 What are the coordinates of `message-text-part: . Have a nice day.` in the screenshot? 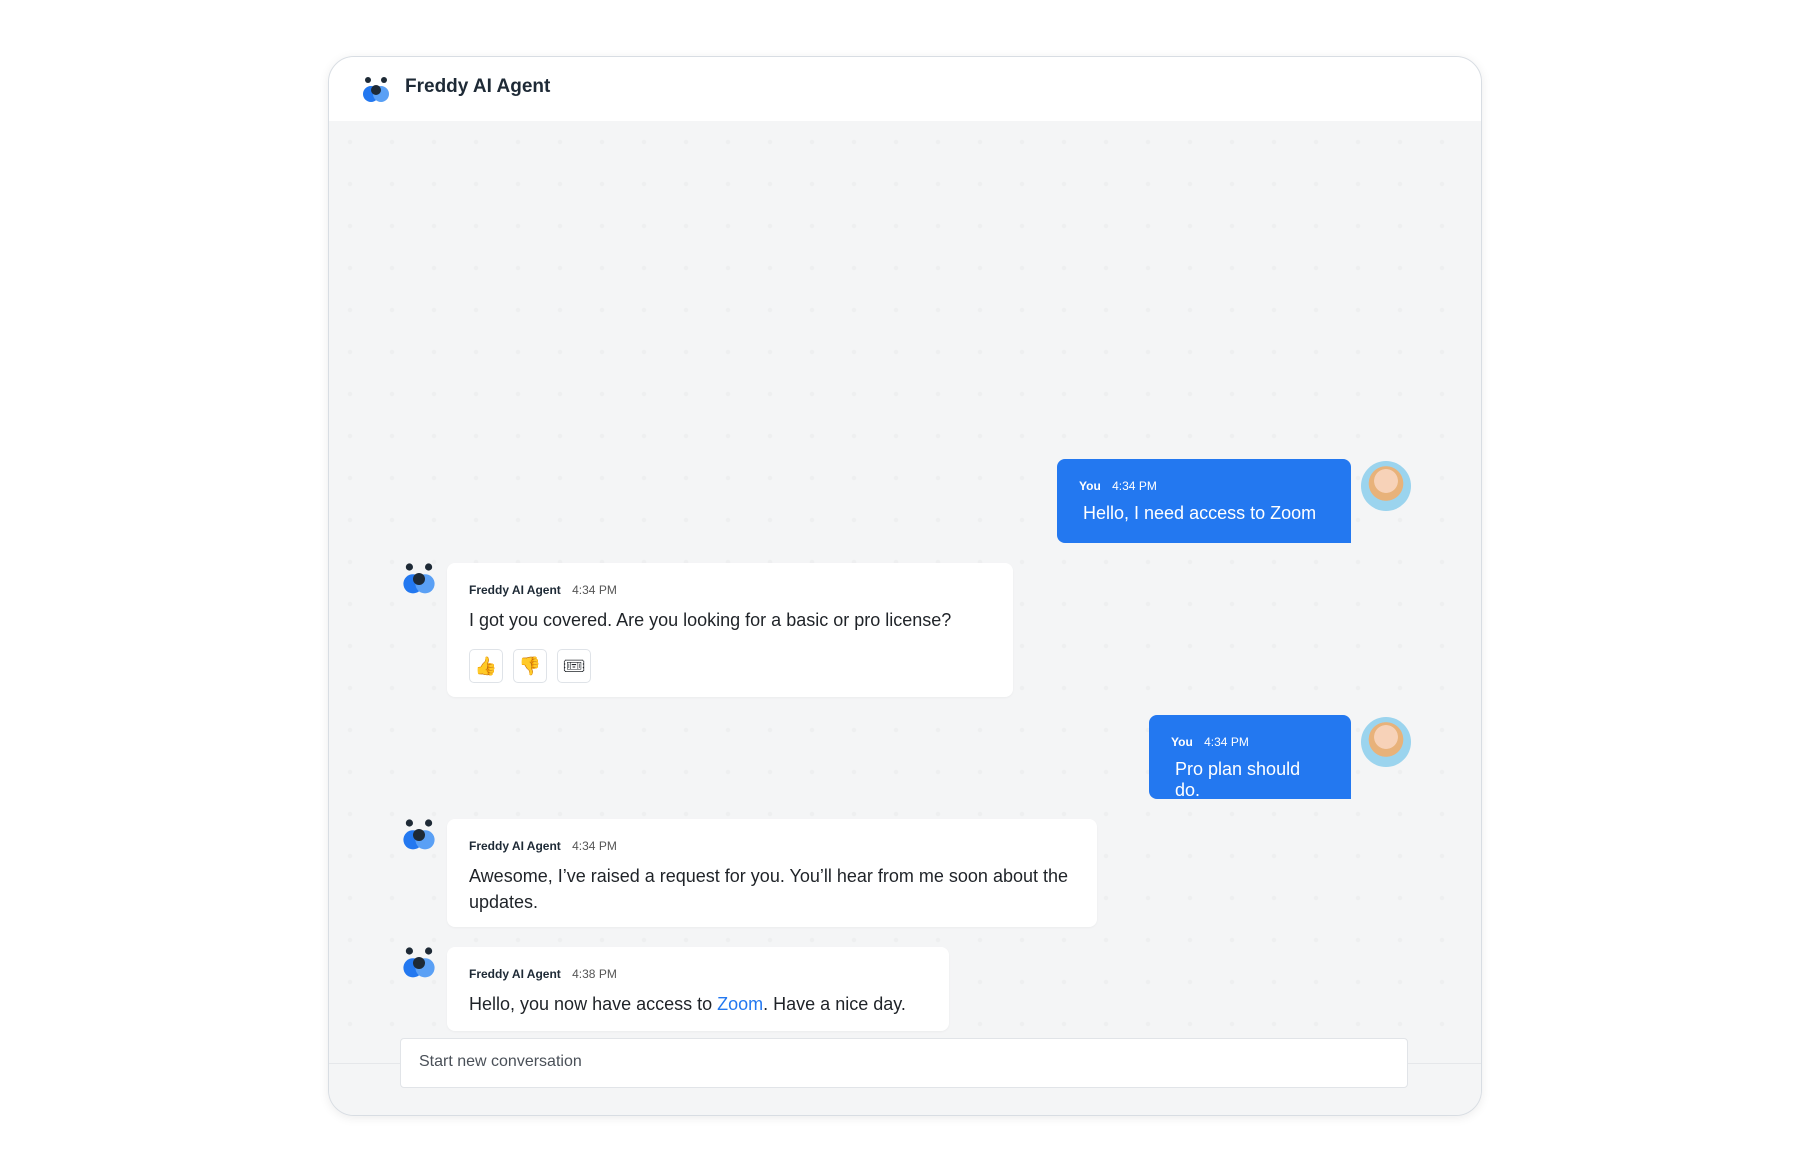 It's located at (834, 1004).